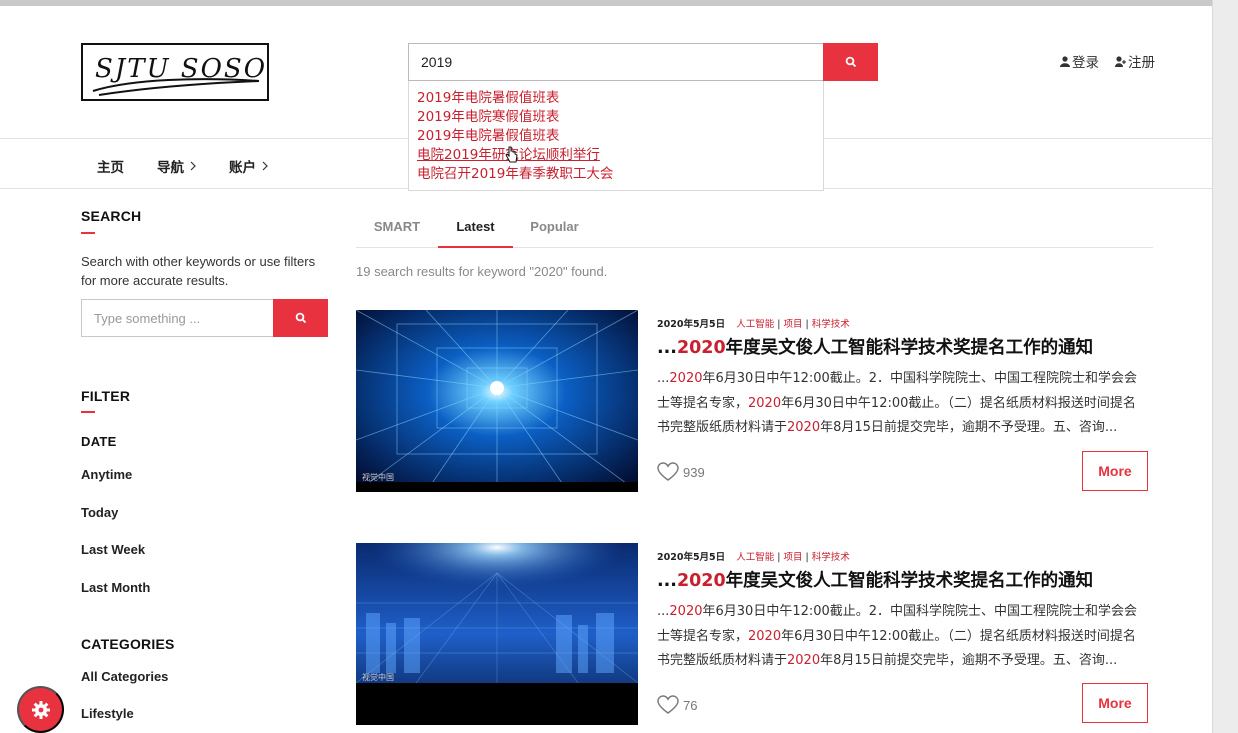  What do you see at coordinates (106, 474) in the screenshot?
I see `date-filter-option: Anytime` at bounding box center [106, 474].